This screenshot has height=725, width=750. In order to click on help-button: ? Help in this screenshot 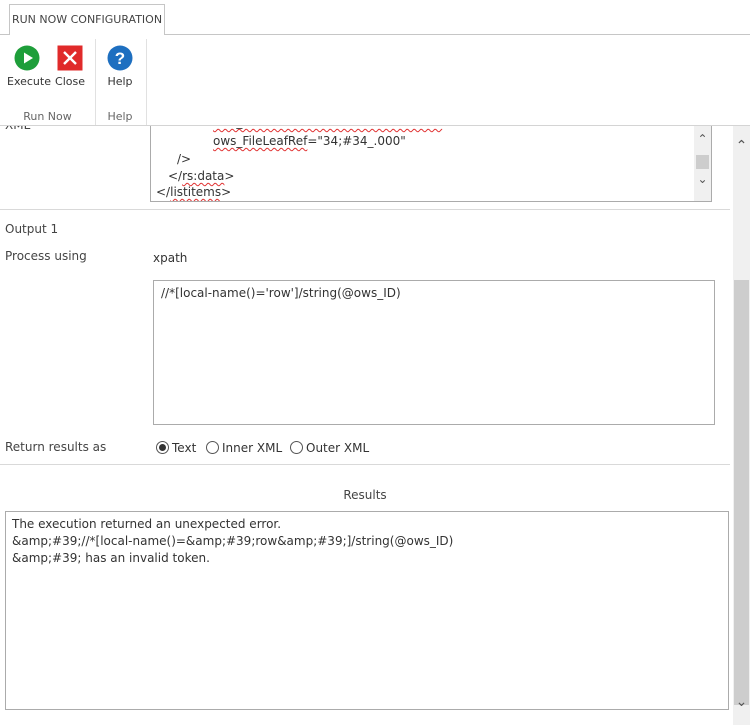, I will do `click(120, 66)`.